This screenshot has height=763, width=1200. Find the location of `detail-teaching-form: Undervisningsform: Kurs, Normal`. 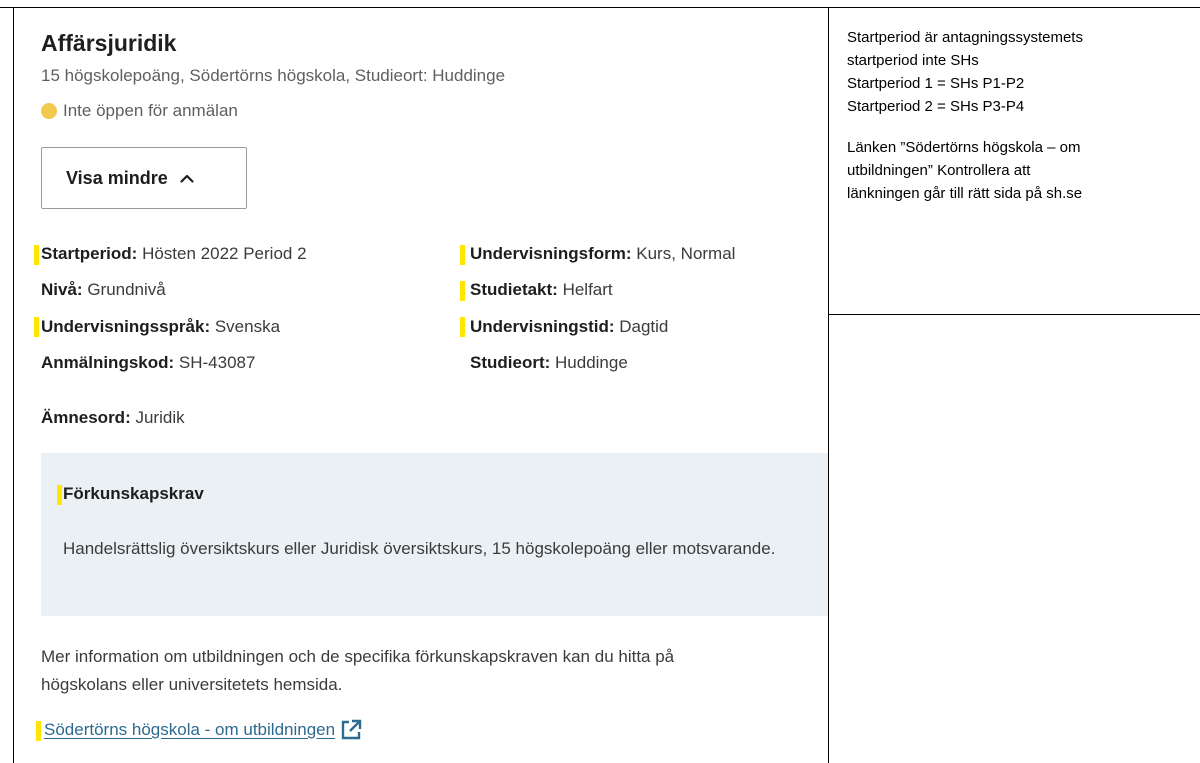

detail-teaching-form: Undervisningsform: Kurs, Normal is located at coordinates (603, 253).